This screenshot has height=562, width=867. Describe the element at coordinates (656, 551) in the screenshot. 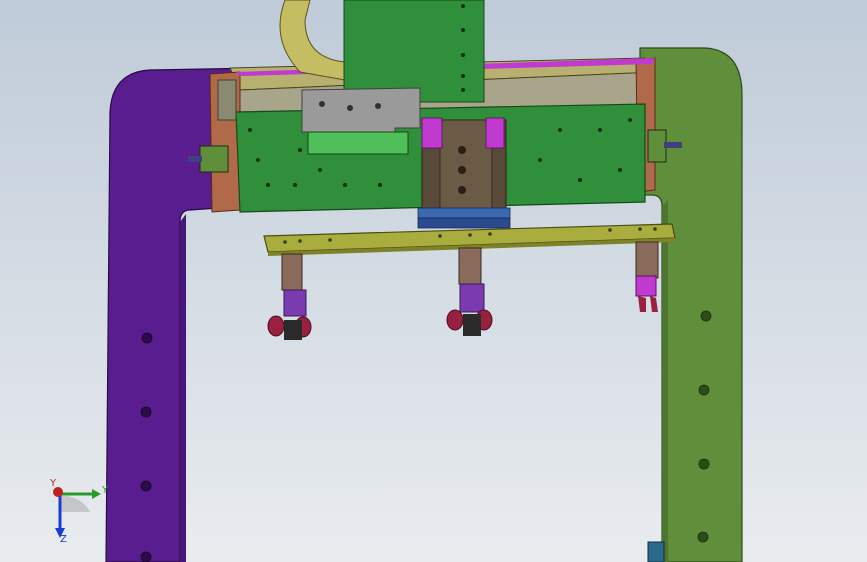

I see `base-block` at that location.